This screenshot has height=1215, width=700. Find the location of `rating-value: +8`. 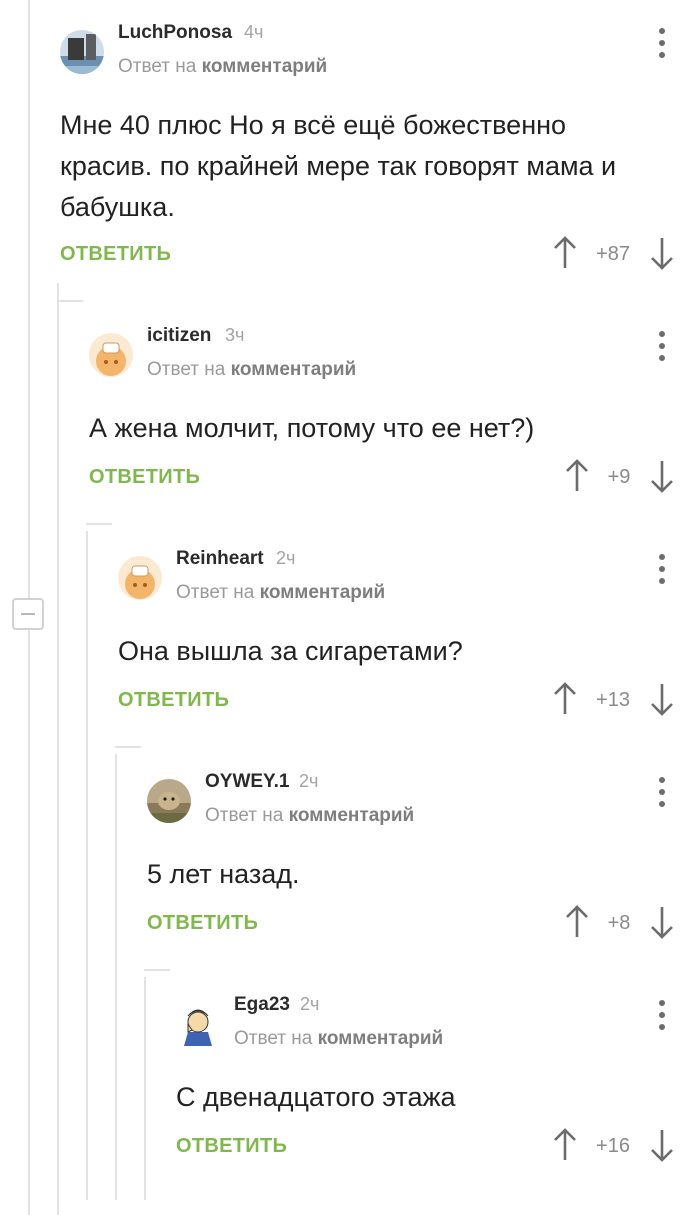

rating-value: +8 is located at coordinates (619, 923).